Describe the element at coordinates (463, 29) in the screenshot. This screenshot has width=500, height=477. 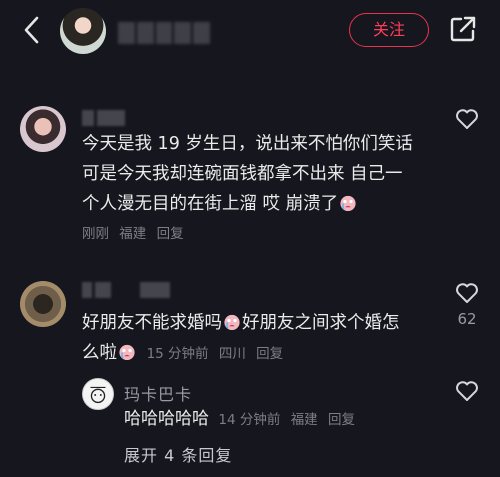
I see `share-icon` at that location.